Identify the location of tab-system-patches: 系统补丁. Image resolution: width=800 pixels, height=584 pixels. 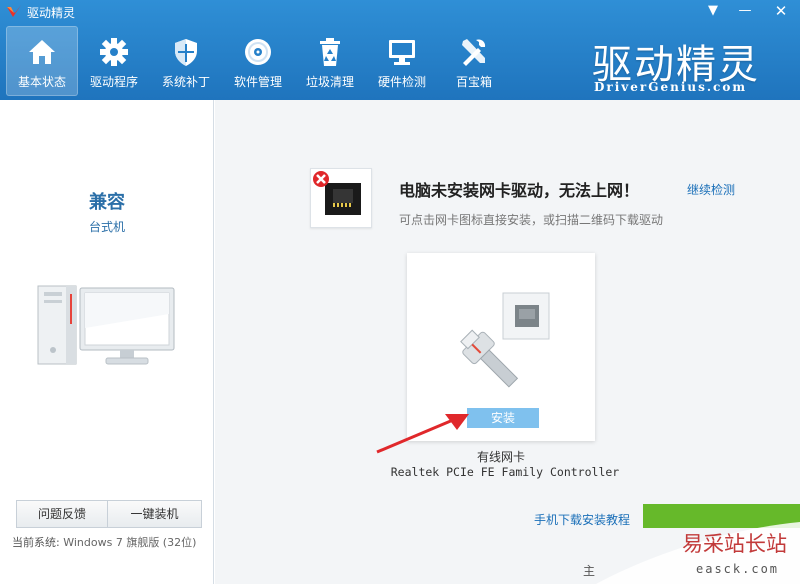
(186, 61).